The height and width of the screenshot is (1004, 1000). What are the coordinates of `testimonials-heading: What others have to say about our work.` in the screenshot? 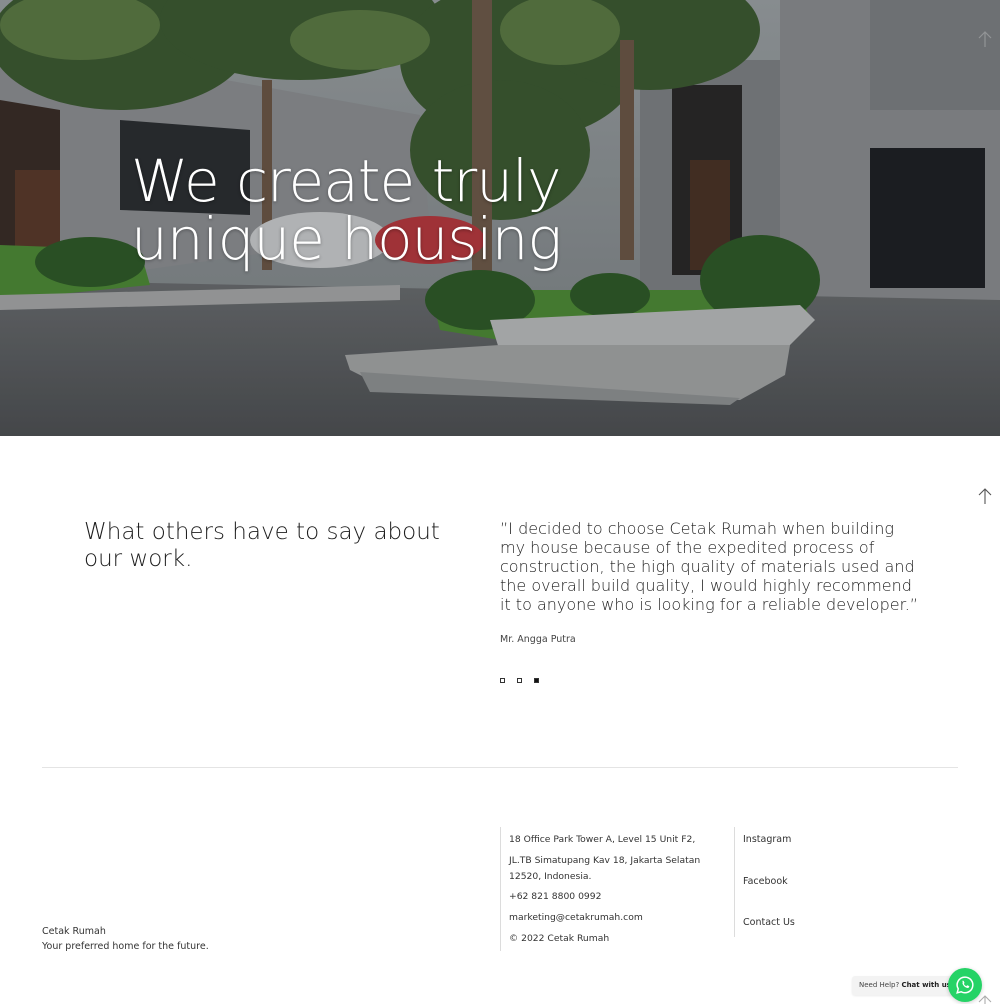 It's located at (262, 545).